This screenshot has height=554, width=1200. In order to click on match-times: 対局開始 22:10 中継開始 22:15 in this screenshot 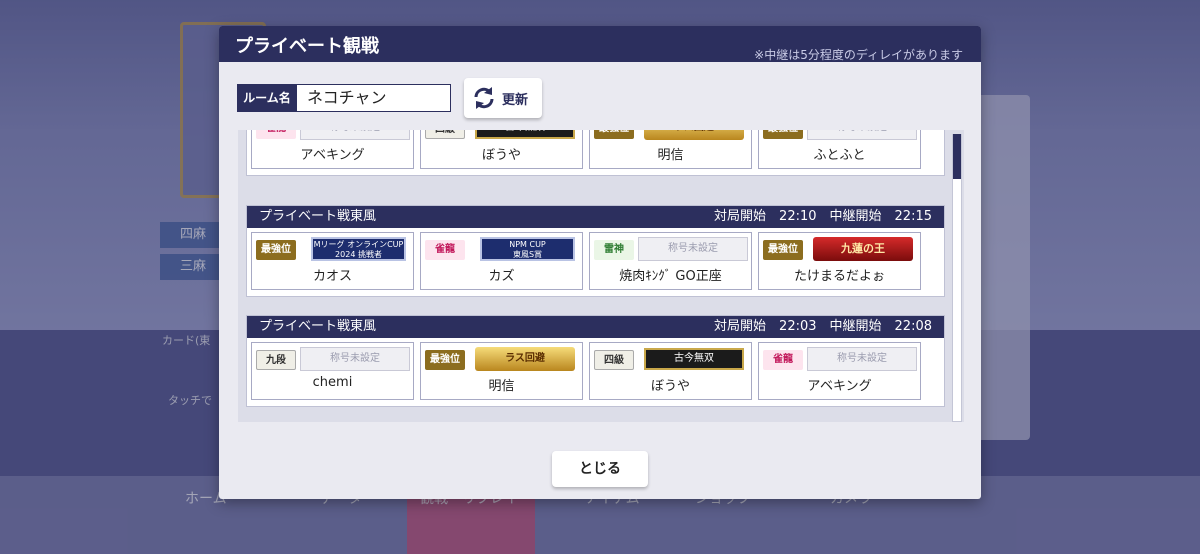, I will do `click(823, 217)`.